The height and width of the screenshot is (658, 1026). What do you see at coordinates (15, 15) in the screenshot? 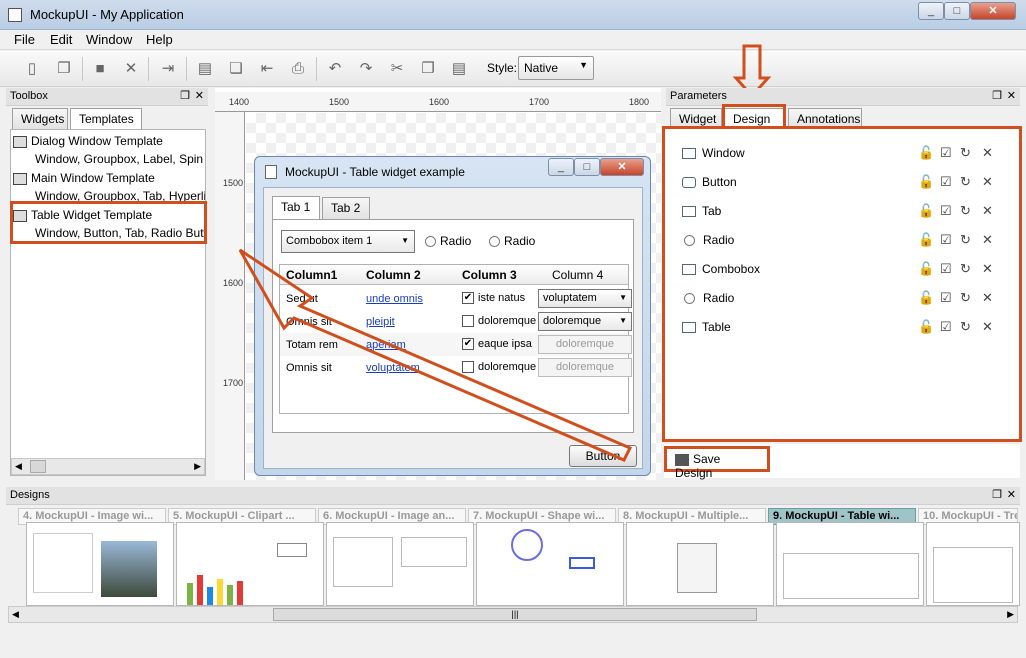
I see `app-icon` at bounding box center [15, 15].